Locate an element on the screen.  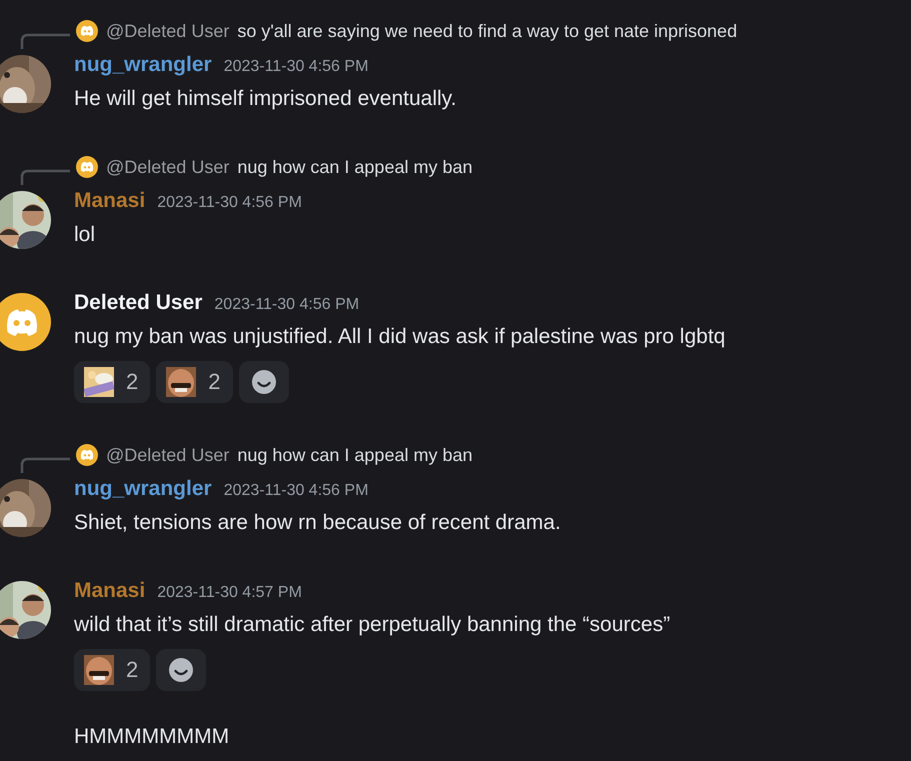
message-text: He will get himself imprisoned eventually. is located at coordinates (265, 99).